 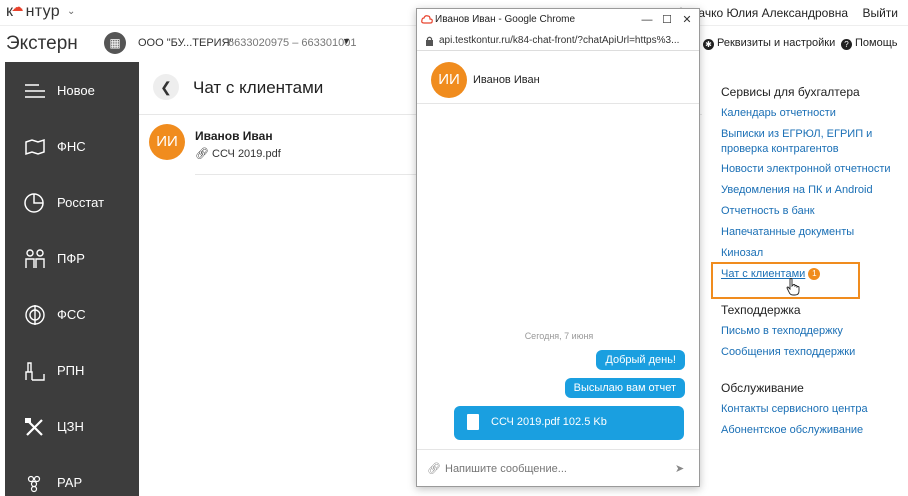 I want to click on cloud-logo-icon: ☁, so click(x=17, y=7).